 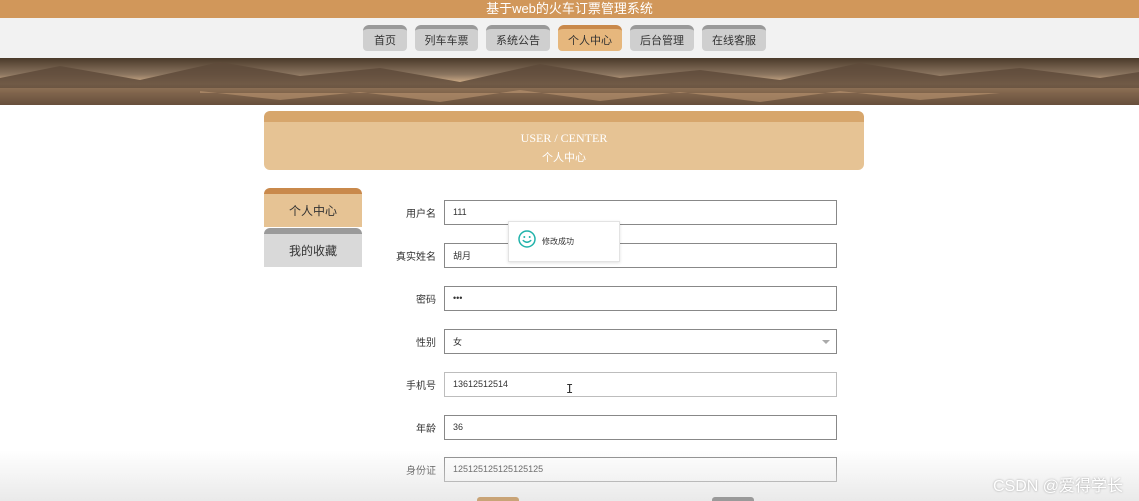 What do you see at coordinates (564, 158) in the screenshot?
I see `section-title-cn: 个人中心` at bounding box center [564, 158].